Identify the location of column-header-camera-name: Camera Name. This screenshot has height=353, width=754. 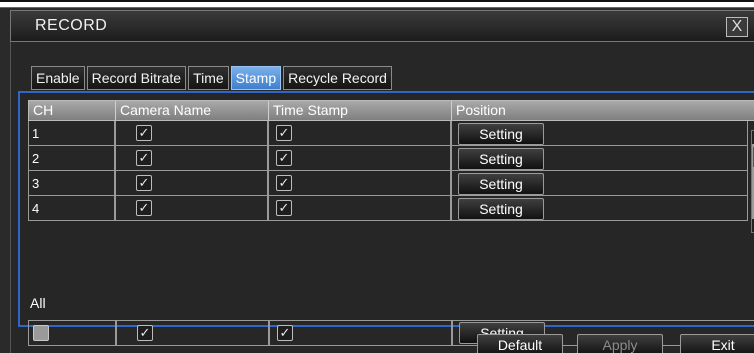
(192, 110).